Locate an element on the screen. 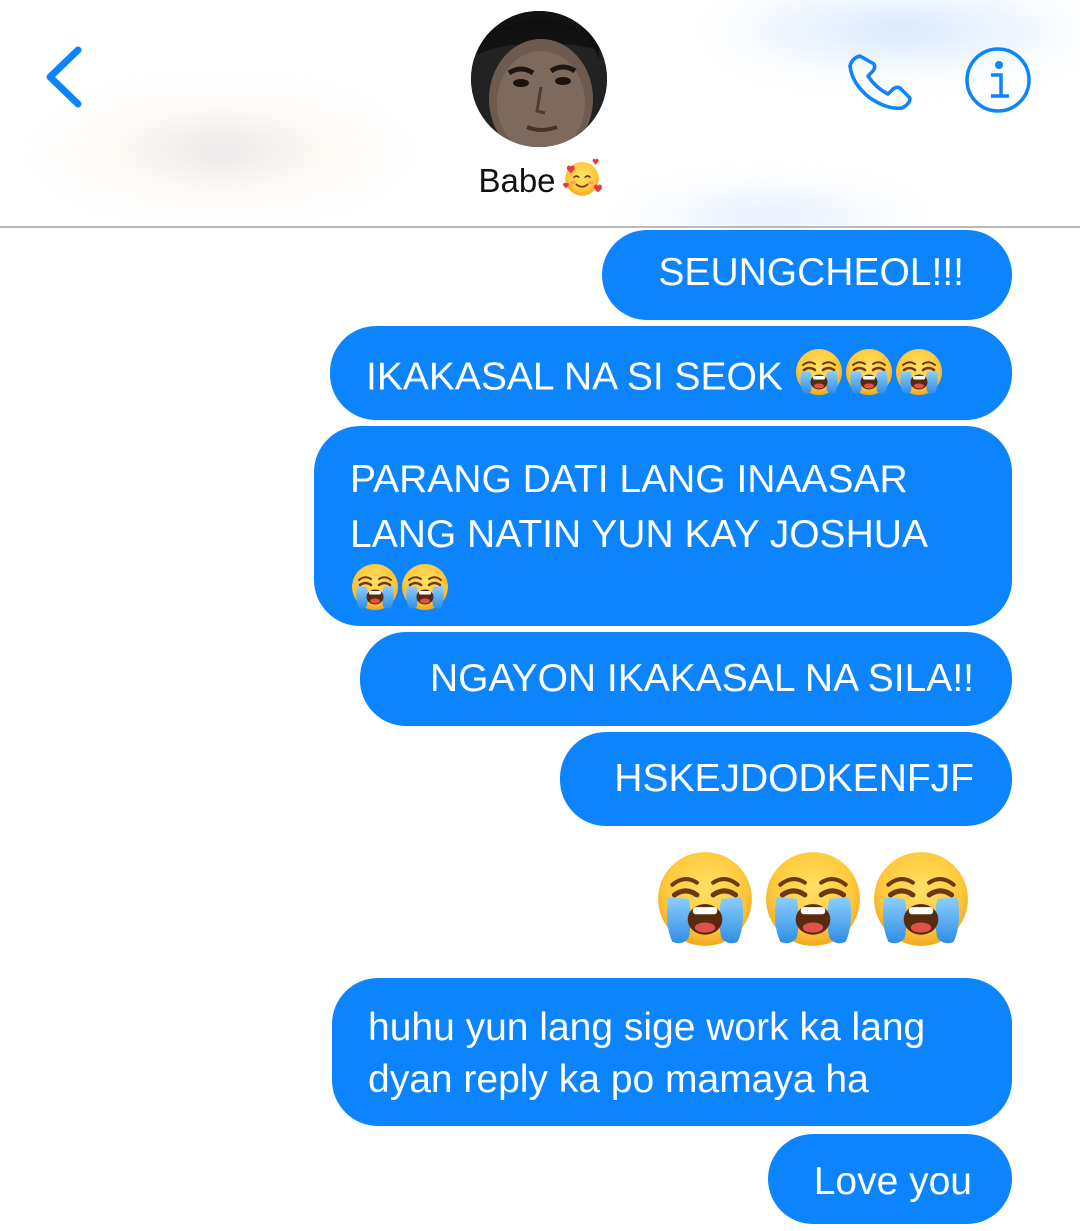  message-text: HSKEJDODKENFJF is located at coordinates (794, 778).